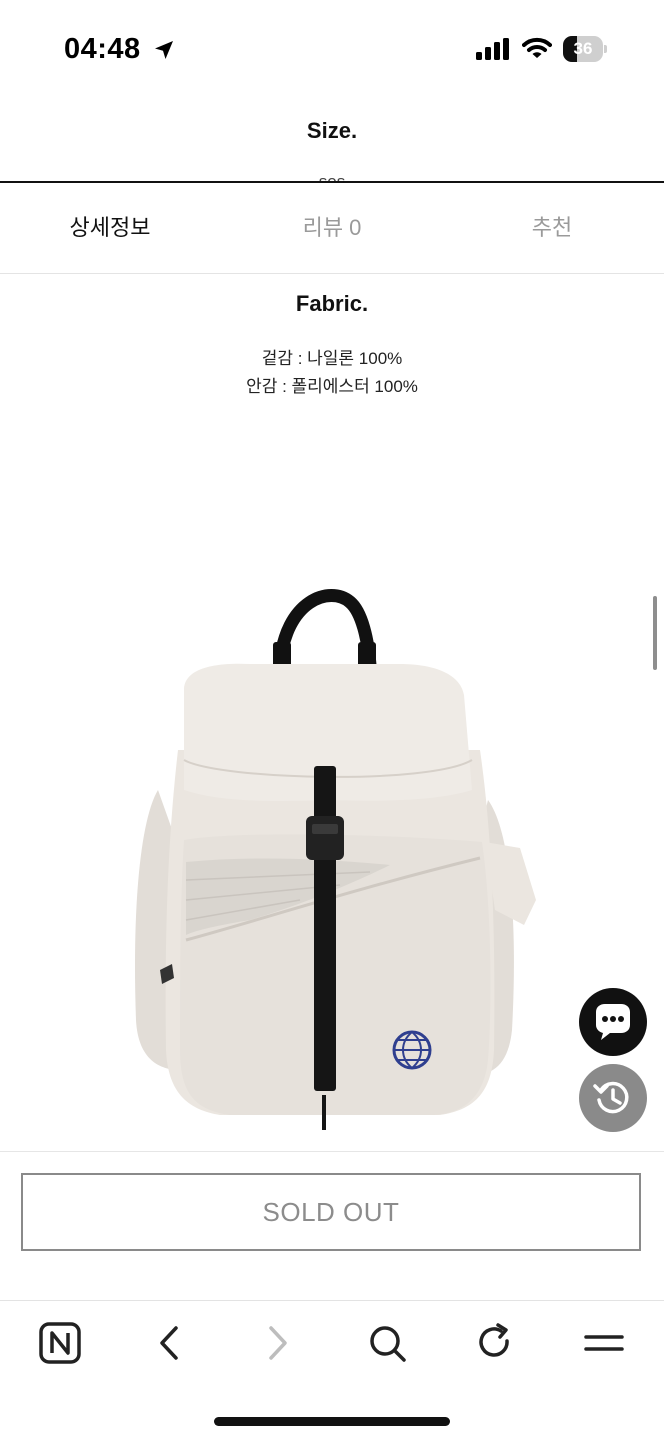 This screenshot has height=1441, width=664. What do you see at coordinates (332, 130) in the screenshot?
I see `size-title: Size.` at bounding box center [332, 130].